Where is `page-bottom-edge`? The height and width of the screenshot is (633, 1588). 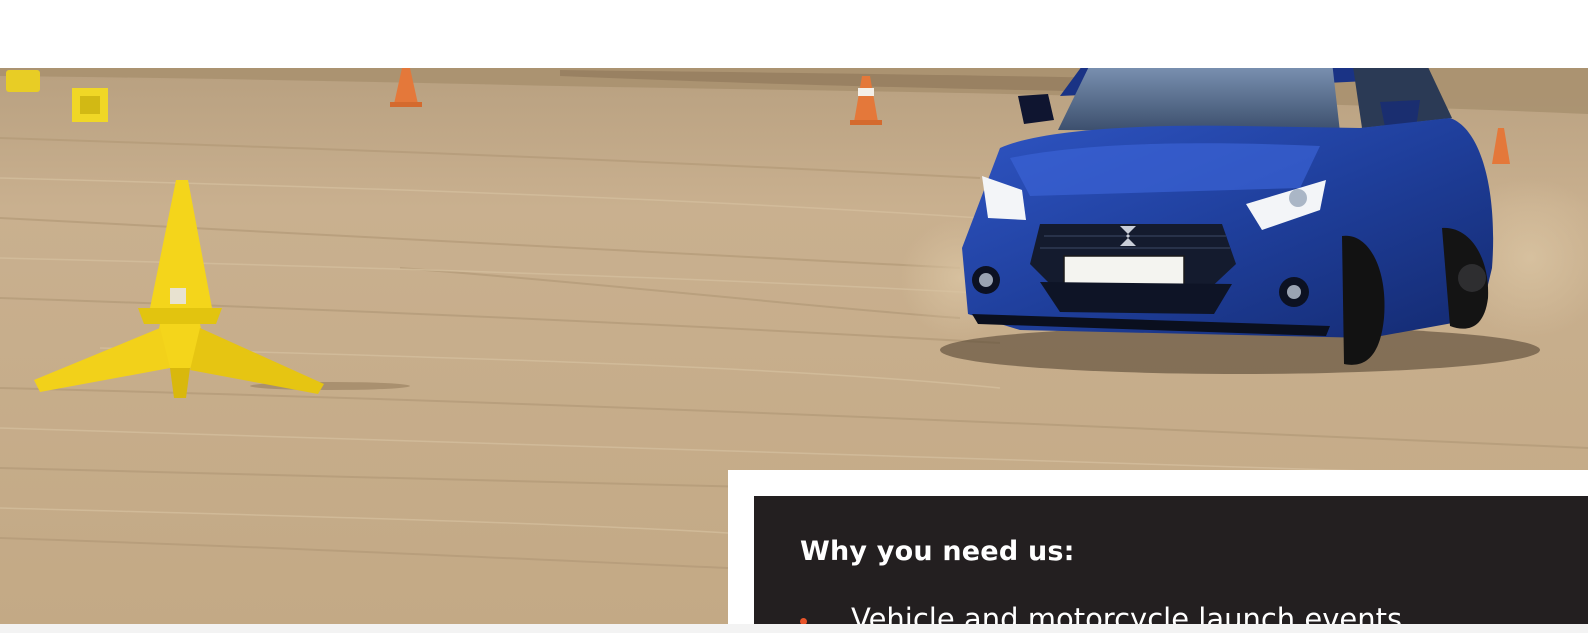 page-bottom-edge is located at coordinates (794, 628).